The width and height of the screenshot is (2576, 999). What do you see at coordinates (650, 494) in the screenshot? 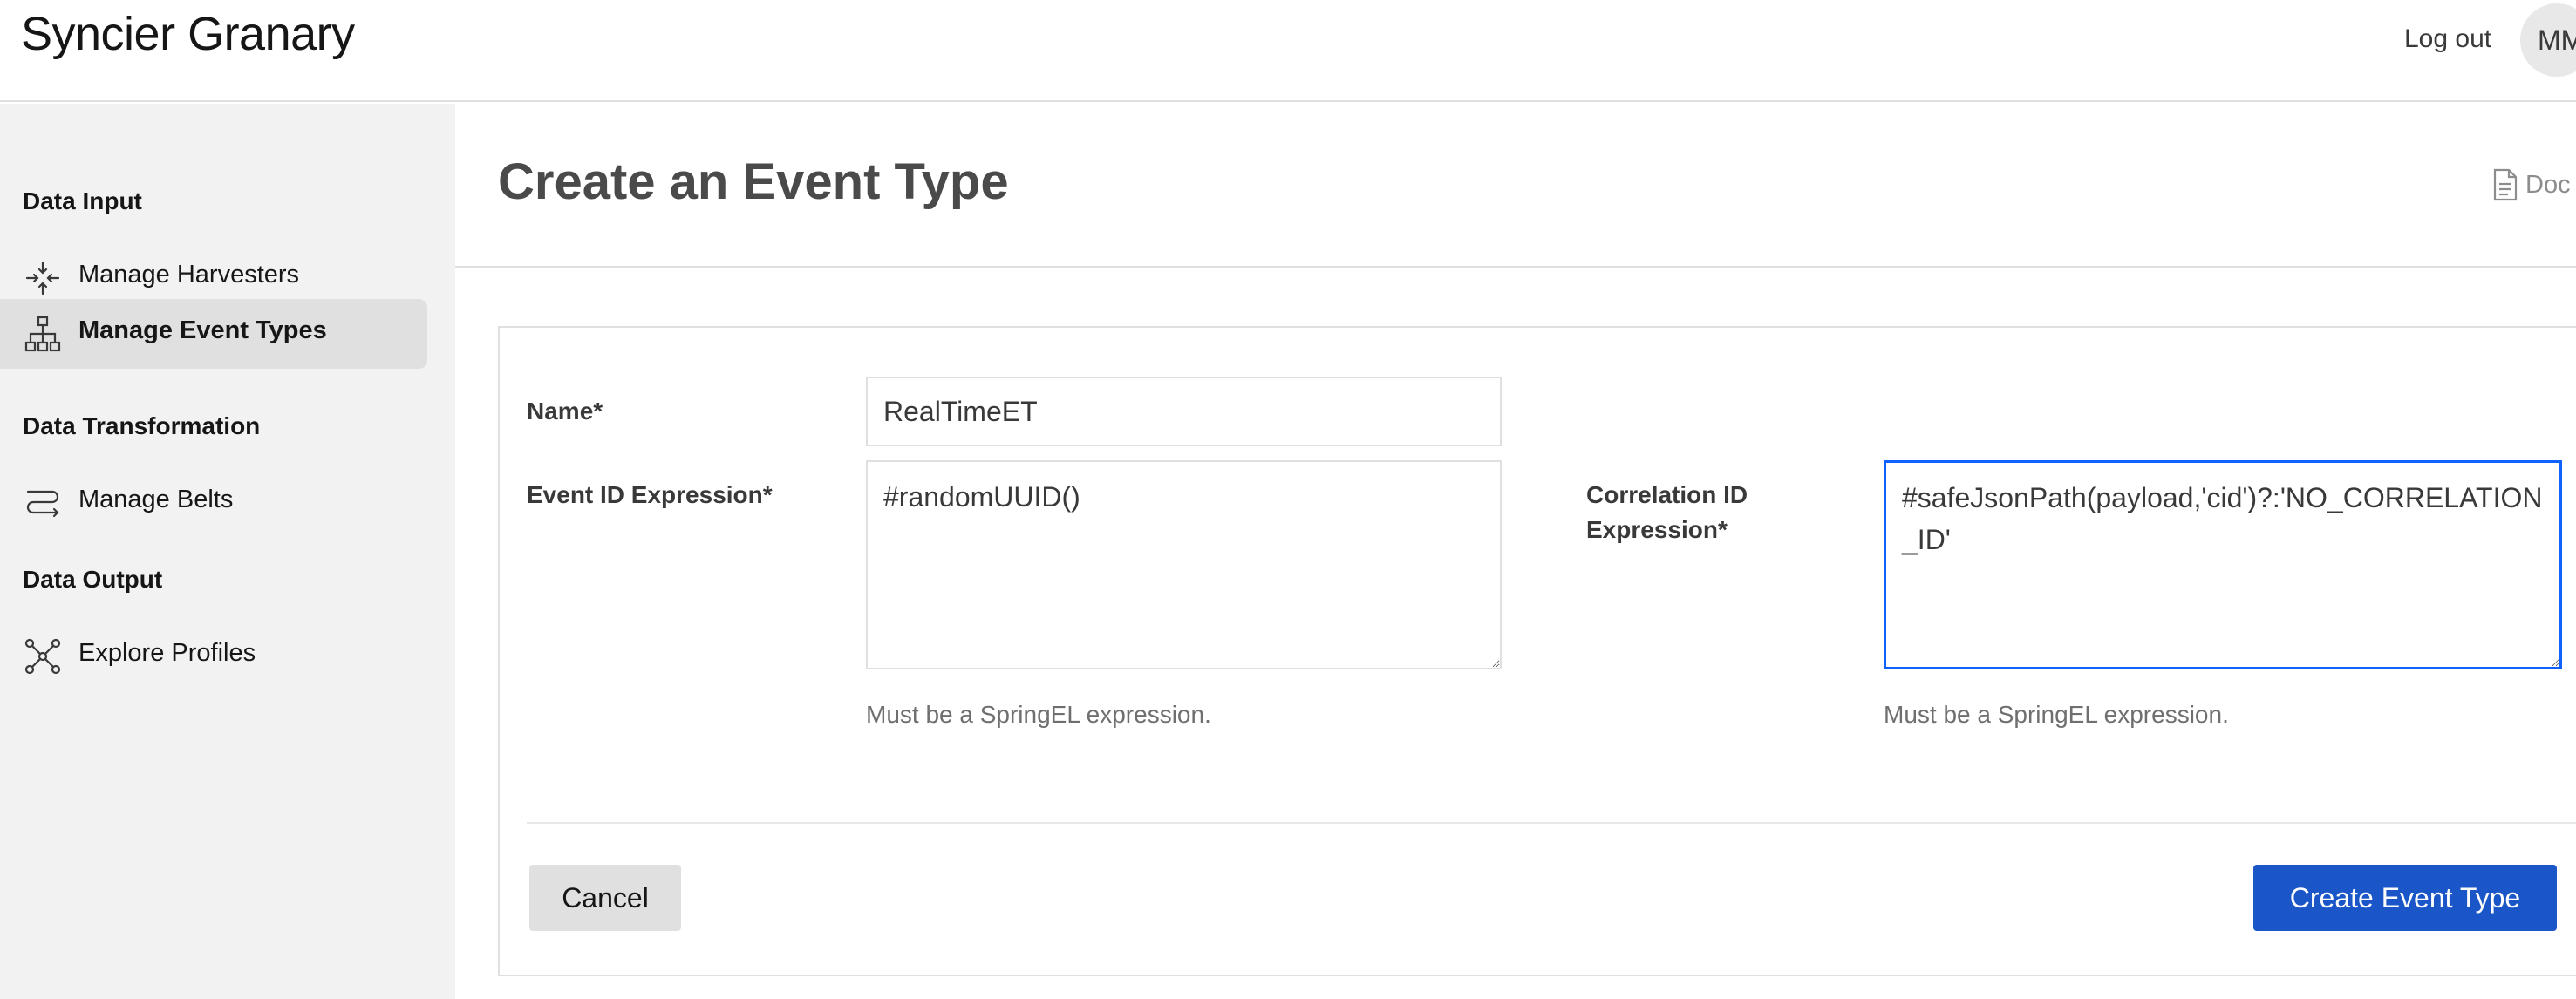
I see `event-id-label: Event ID Expression*` at bounding box center [650, 494].